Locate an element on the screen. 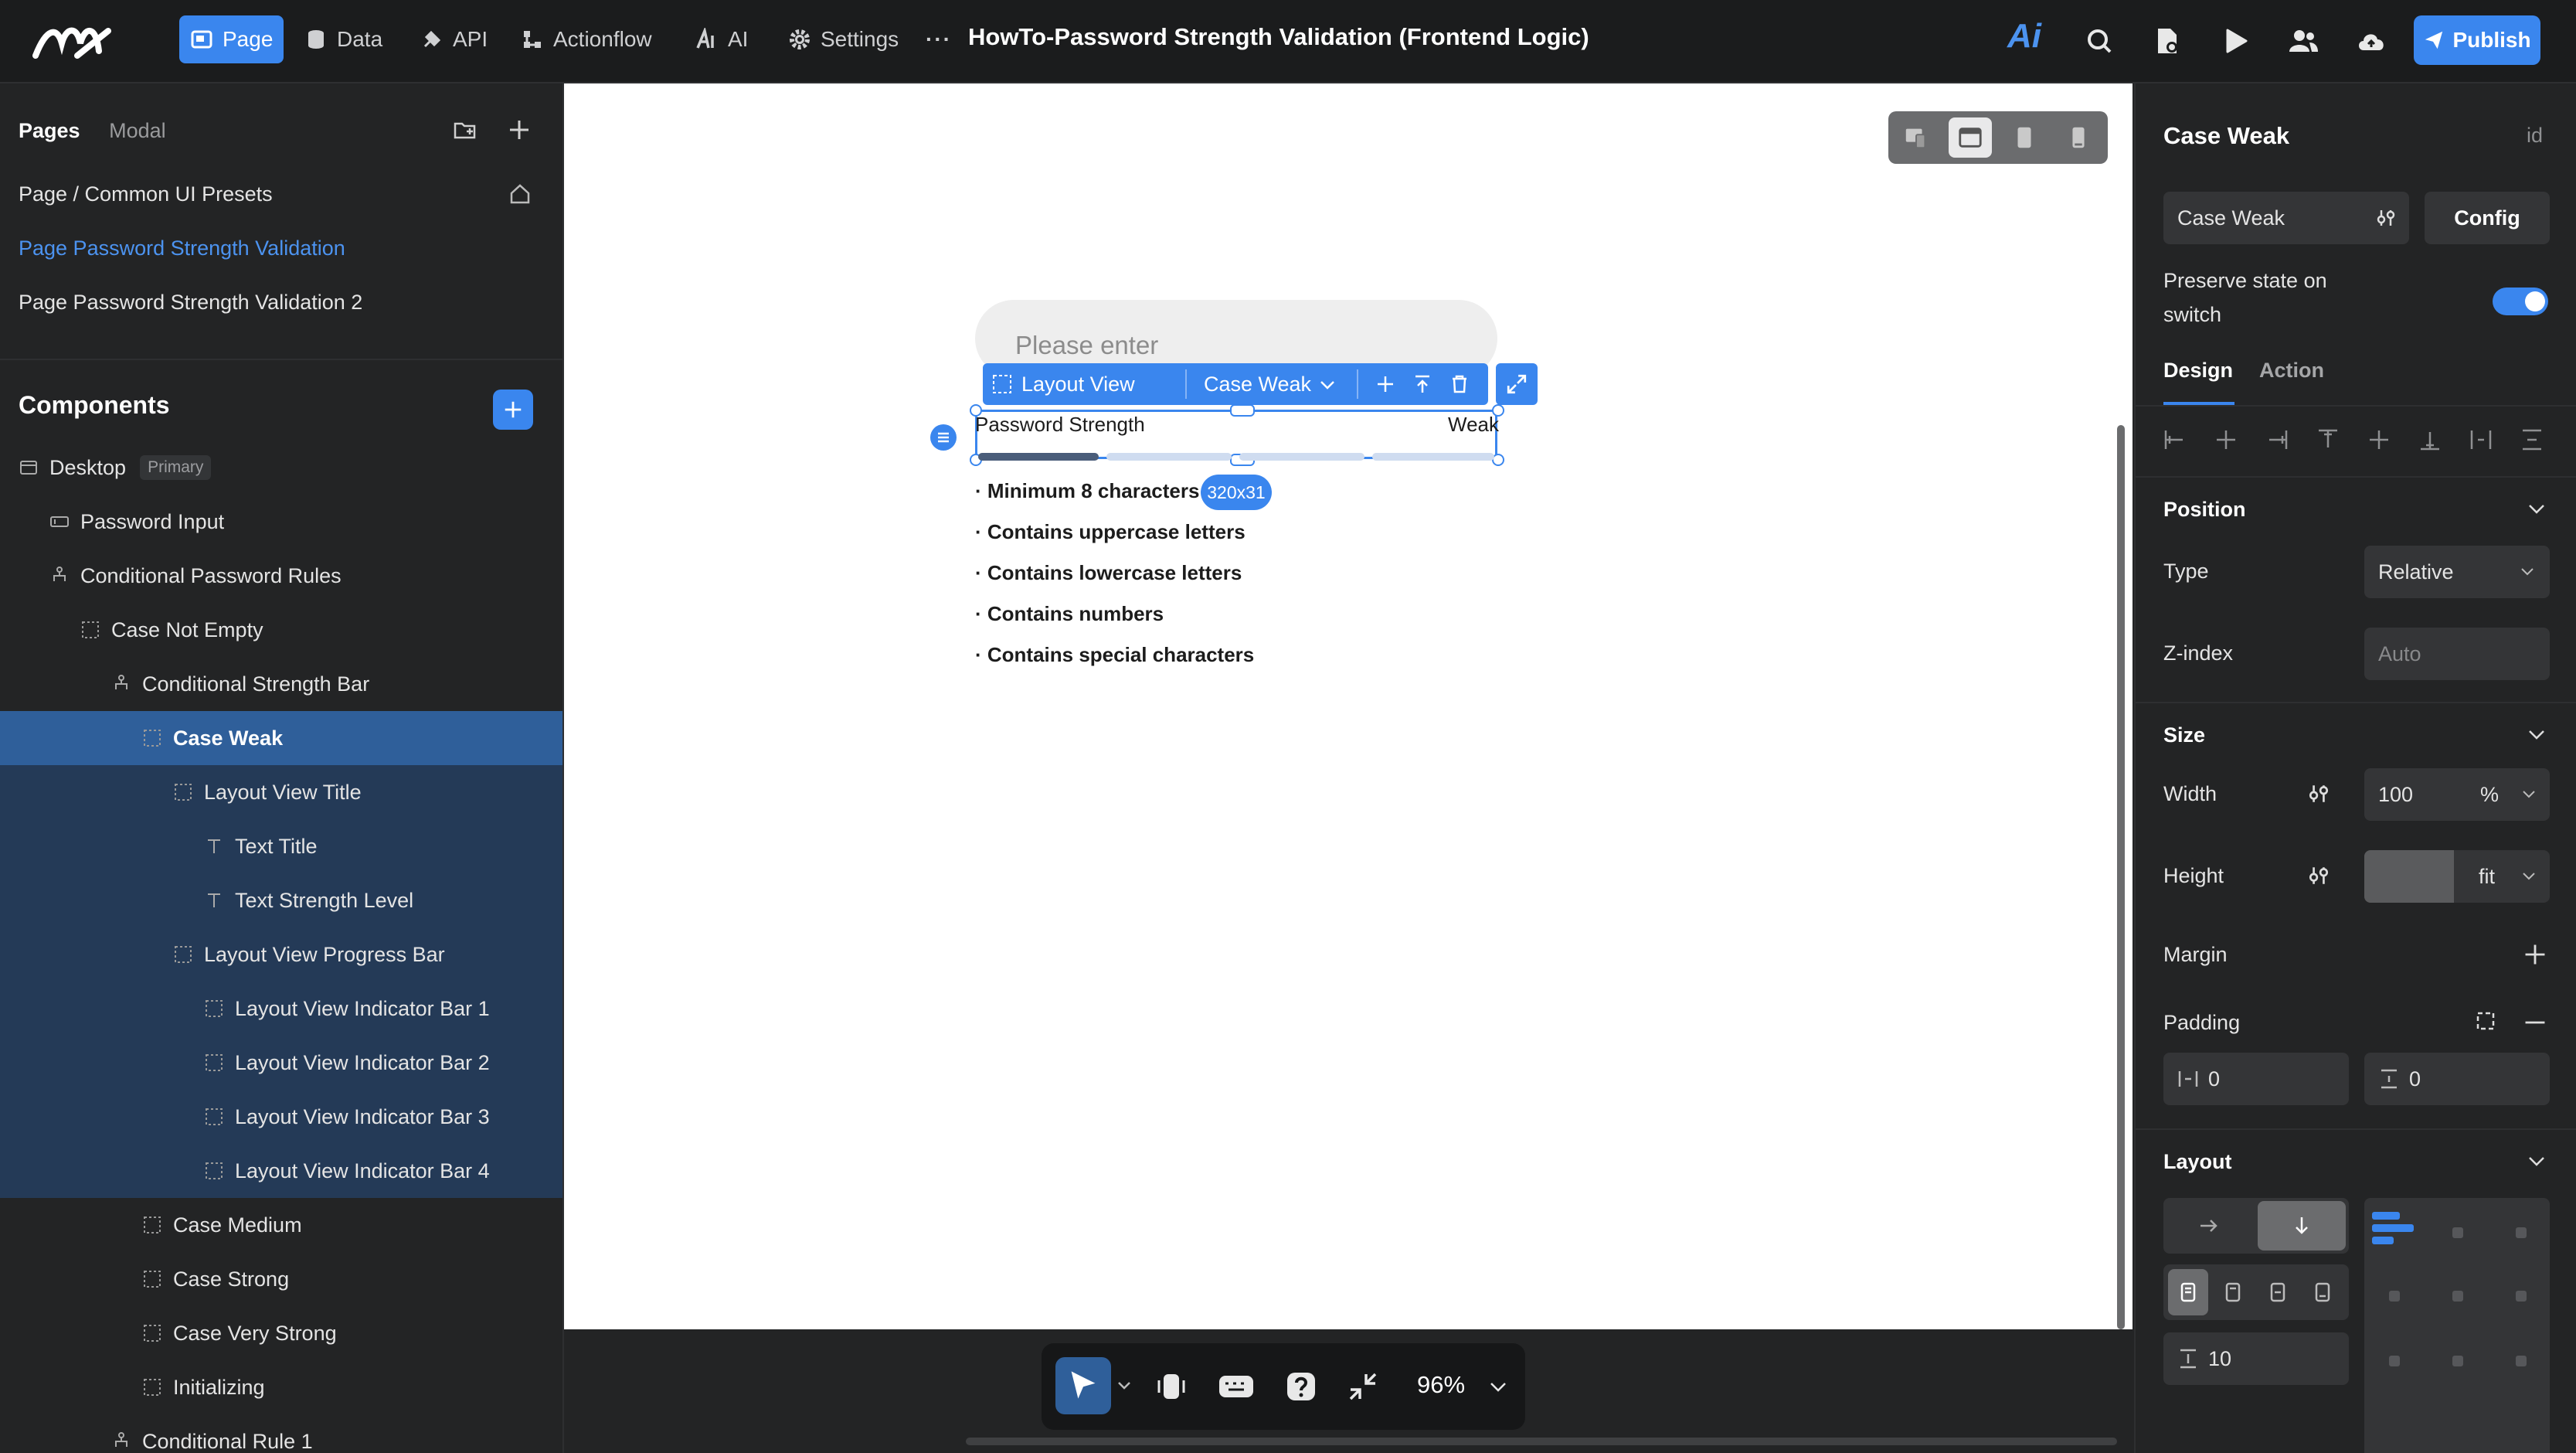 This screenshot has height=1453, width=2576. horizontal-scrollbar is located at coordinates (1541, 1441).